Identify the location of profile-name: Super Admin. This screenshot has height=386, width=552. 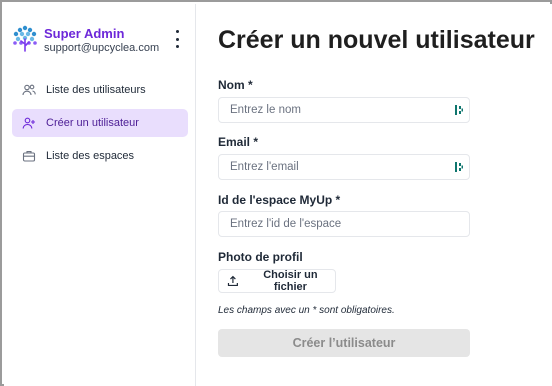
(84, 33).